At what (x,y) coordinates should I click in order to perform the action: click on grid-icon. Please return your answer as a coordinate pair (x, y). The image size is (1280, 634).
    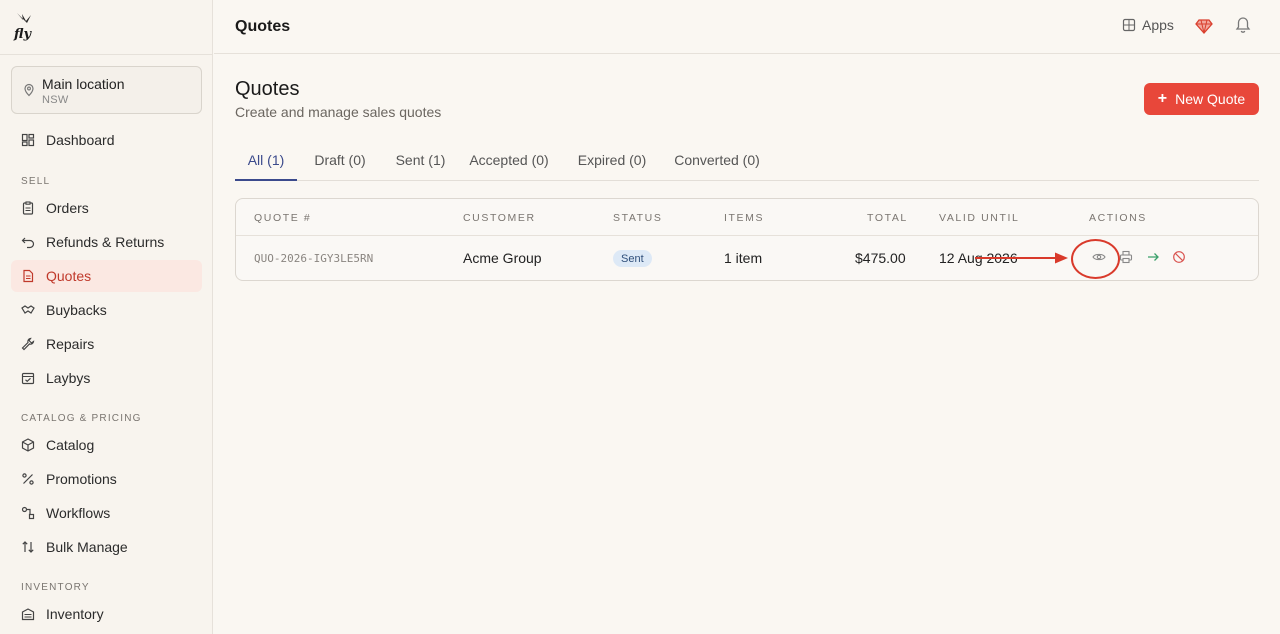
    Looking at the image, I should click on (1129, 25).